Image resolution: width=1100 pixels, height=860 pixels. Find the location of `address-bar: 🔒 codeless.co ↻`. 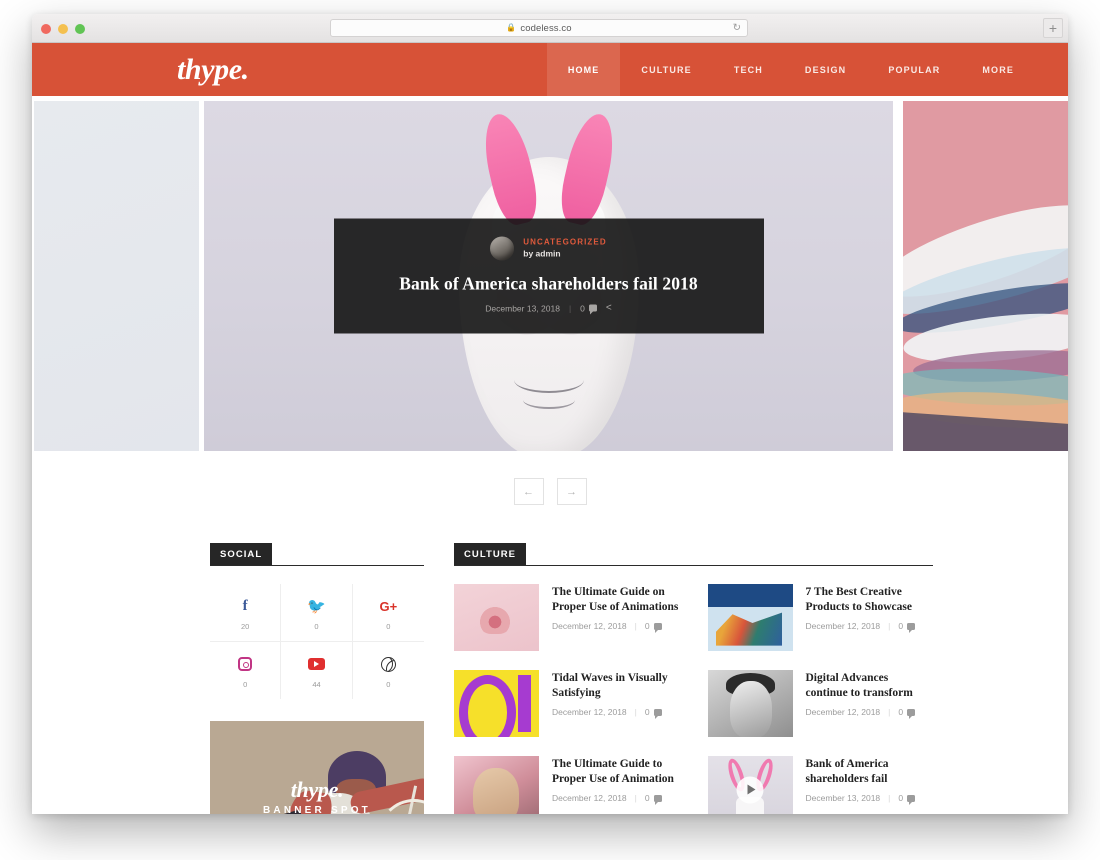

address-bar: 🔒 codeless.co ↻ is located at coordinates (539, 28).